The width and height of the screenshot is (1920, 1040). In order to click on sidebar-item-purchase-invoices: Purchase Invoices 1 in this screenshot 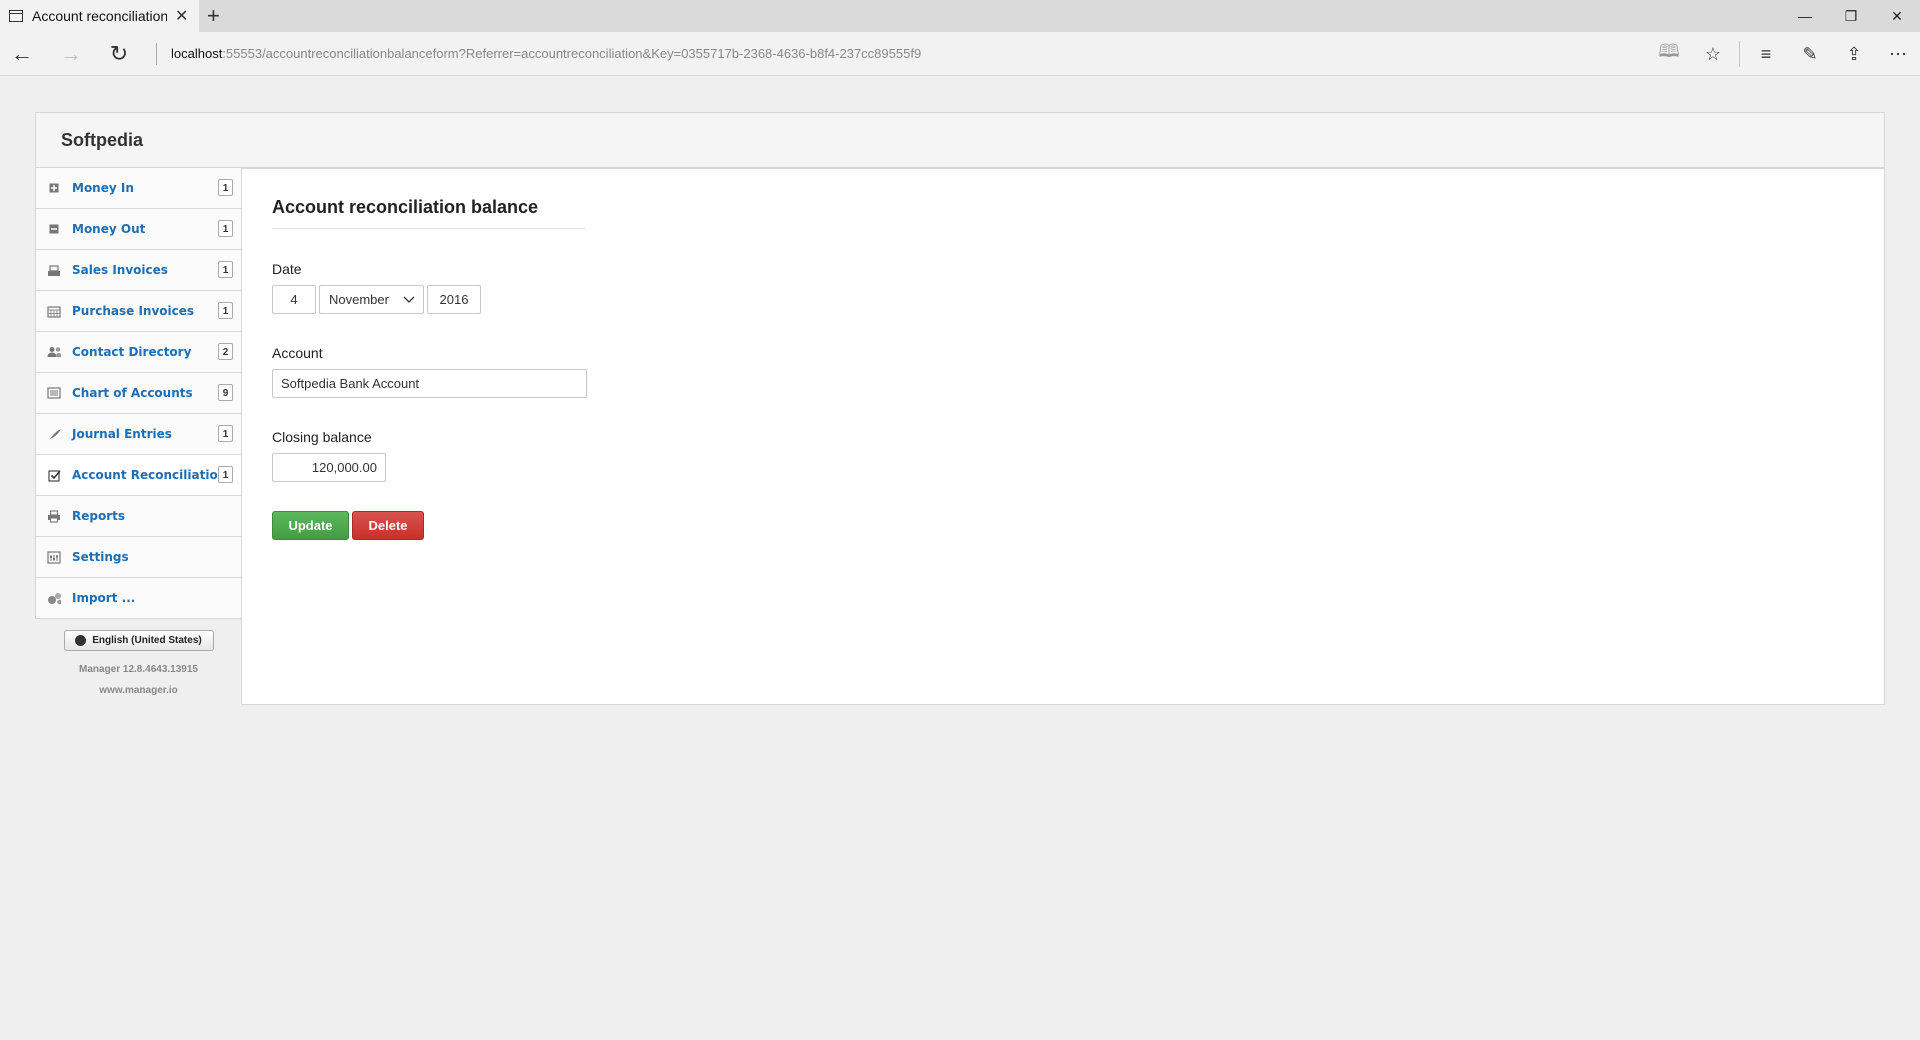, I will do `click(138, 311)`.